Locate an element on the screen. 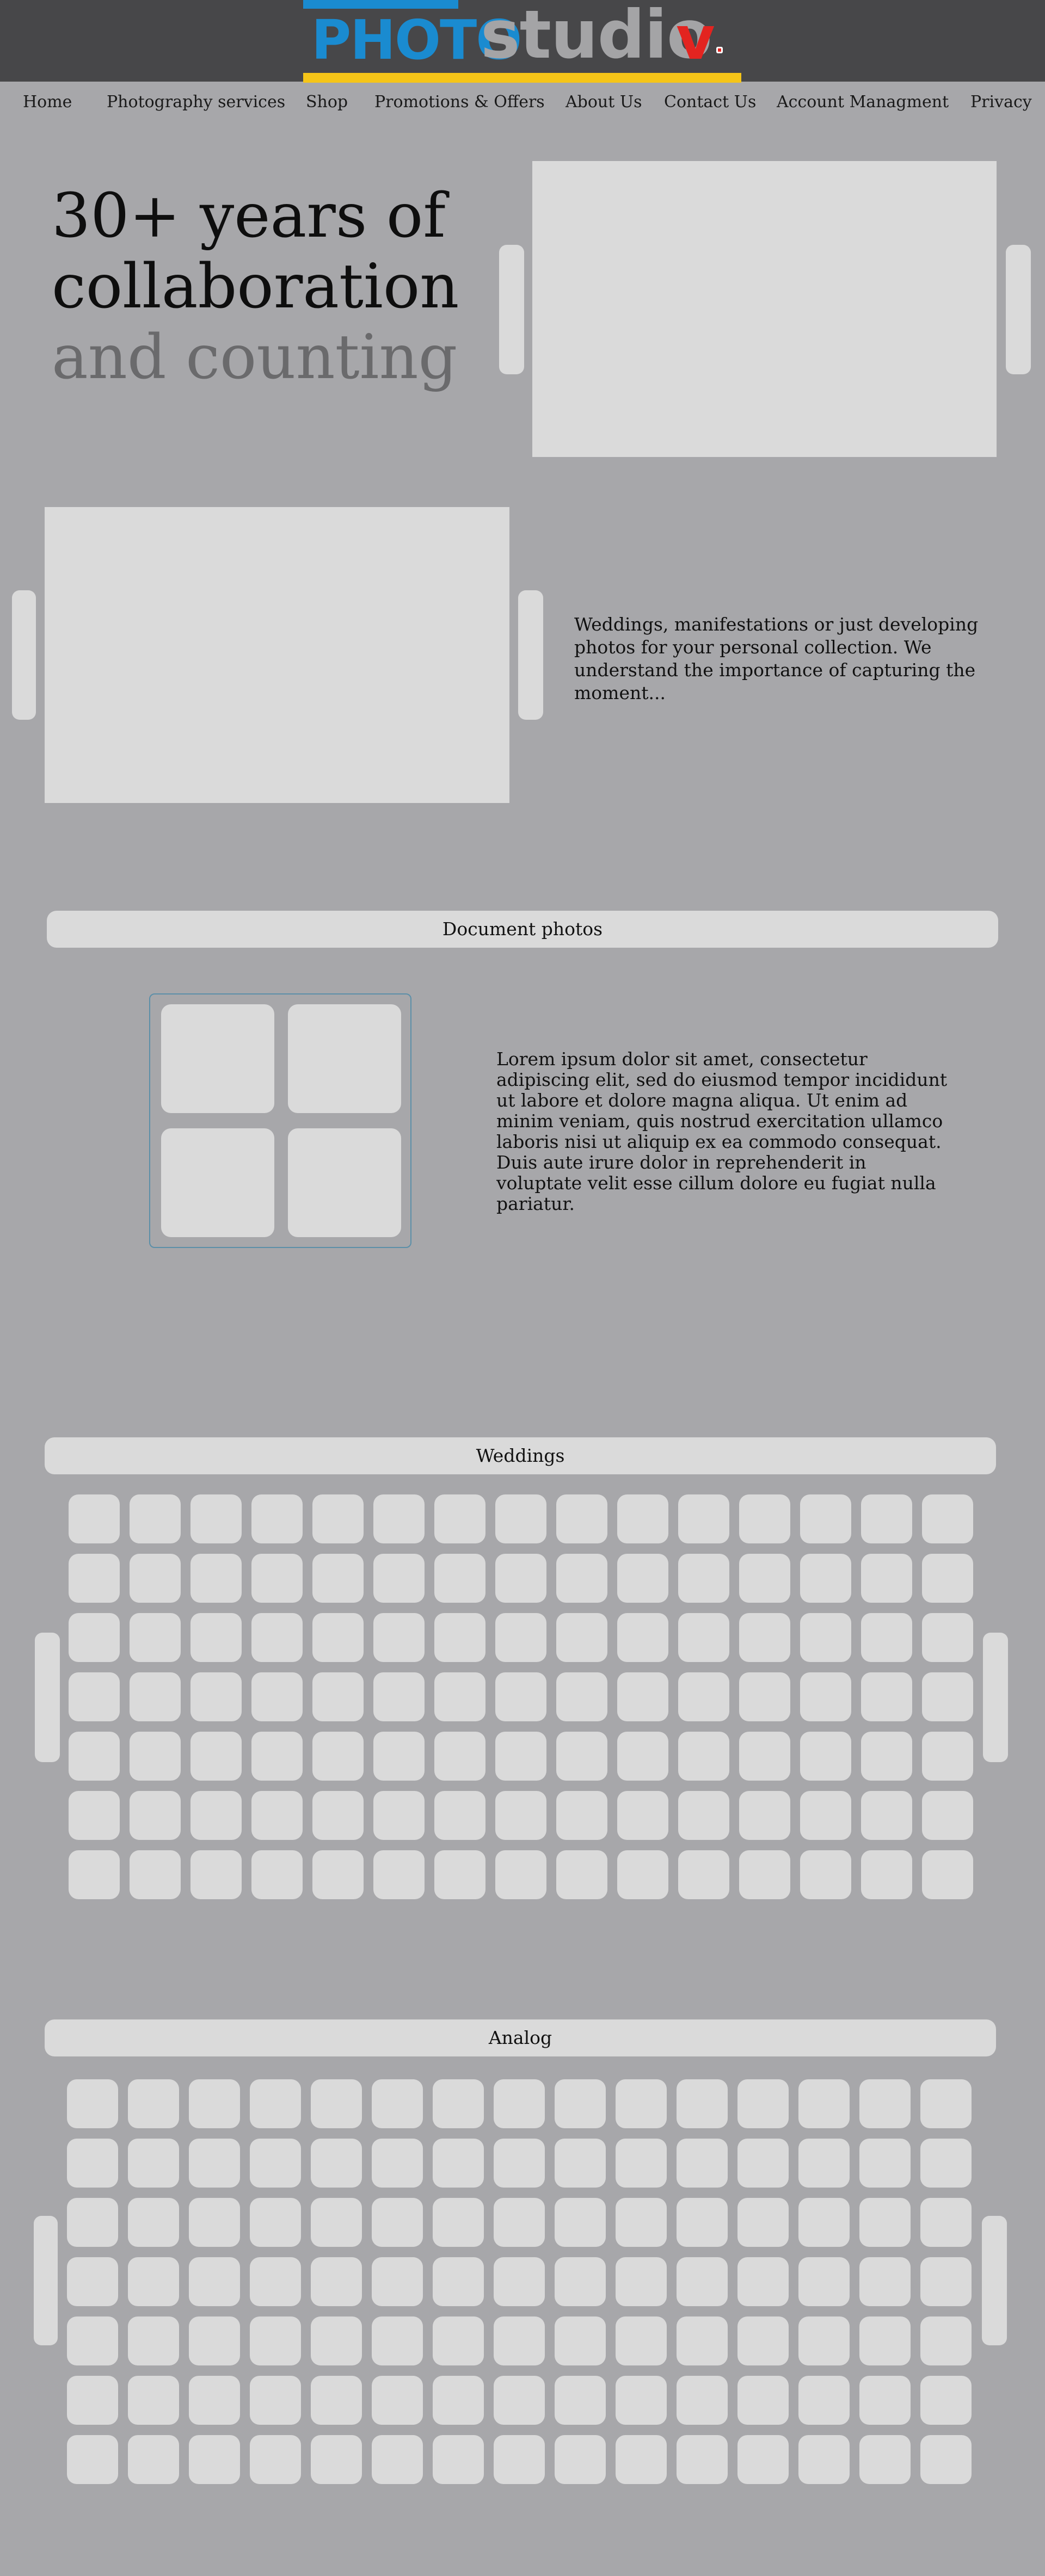  document-photos-header: Document photos is located at coordinates (522, 929).